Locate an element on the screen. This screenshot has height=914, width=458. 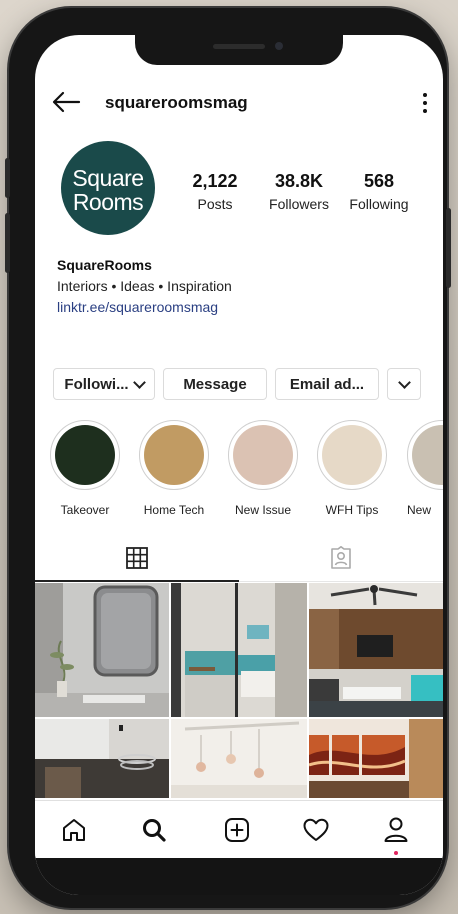
notch is located at coordinates (239, 50).